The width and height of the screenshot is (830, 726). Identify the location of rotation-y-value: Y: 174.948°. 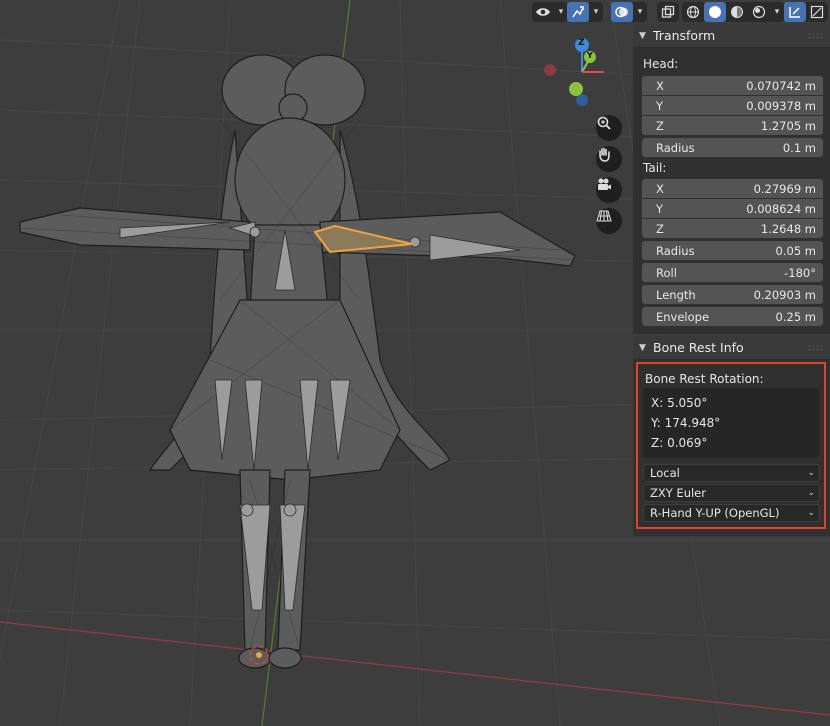
(686, 423).